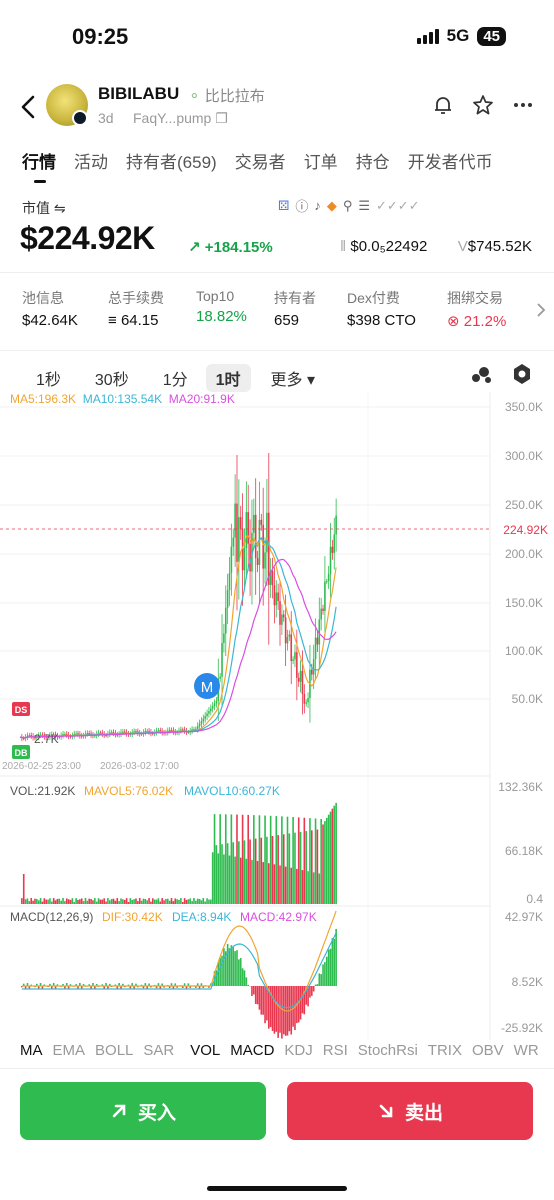  Describe the element at coordinates (283, 206) in the screenshot. I see `cluster-icon: ⚄` at that location.